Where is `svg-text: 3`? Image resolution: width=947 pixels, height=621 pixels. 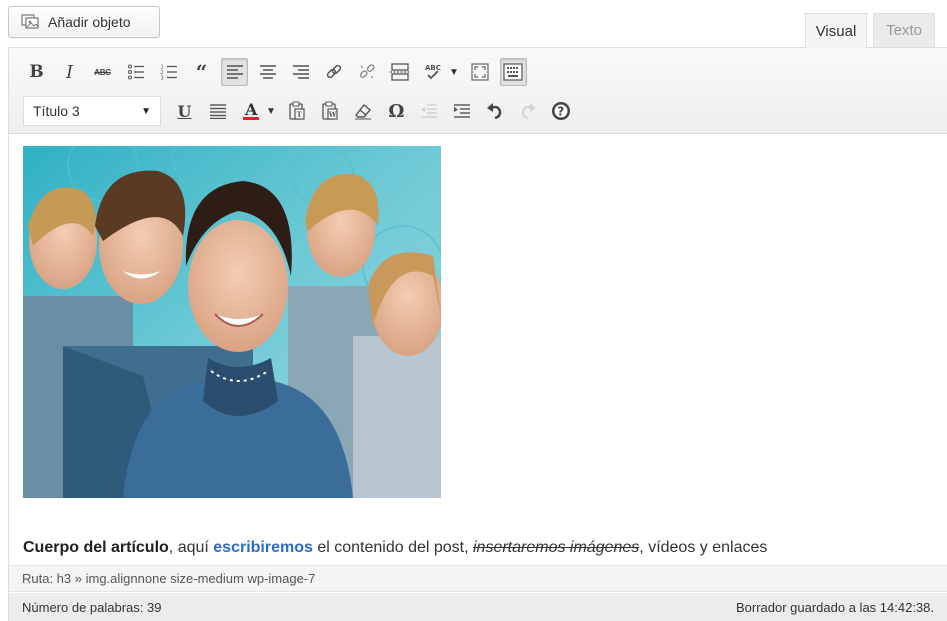
svg-text: 3 is located at coordinates (161, 79).